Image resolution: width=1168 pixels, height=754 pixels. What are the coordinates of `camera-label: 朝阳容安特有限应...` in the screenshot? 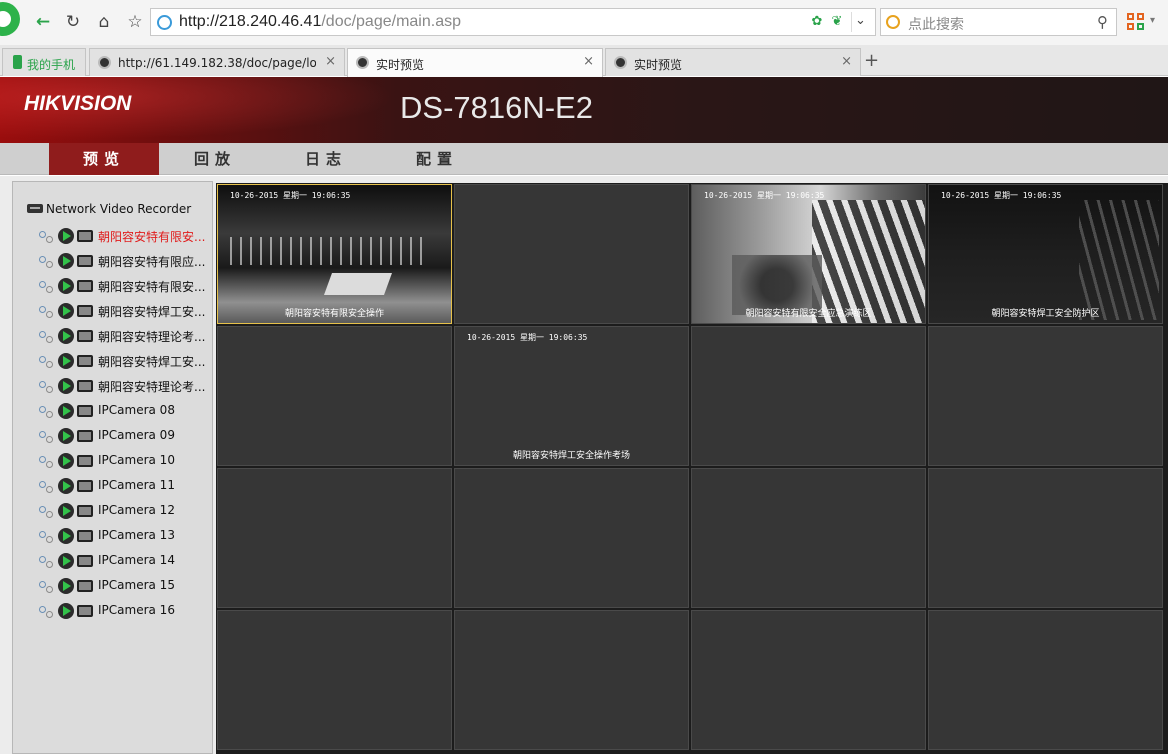 It's located at (156, 261).